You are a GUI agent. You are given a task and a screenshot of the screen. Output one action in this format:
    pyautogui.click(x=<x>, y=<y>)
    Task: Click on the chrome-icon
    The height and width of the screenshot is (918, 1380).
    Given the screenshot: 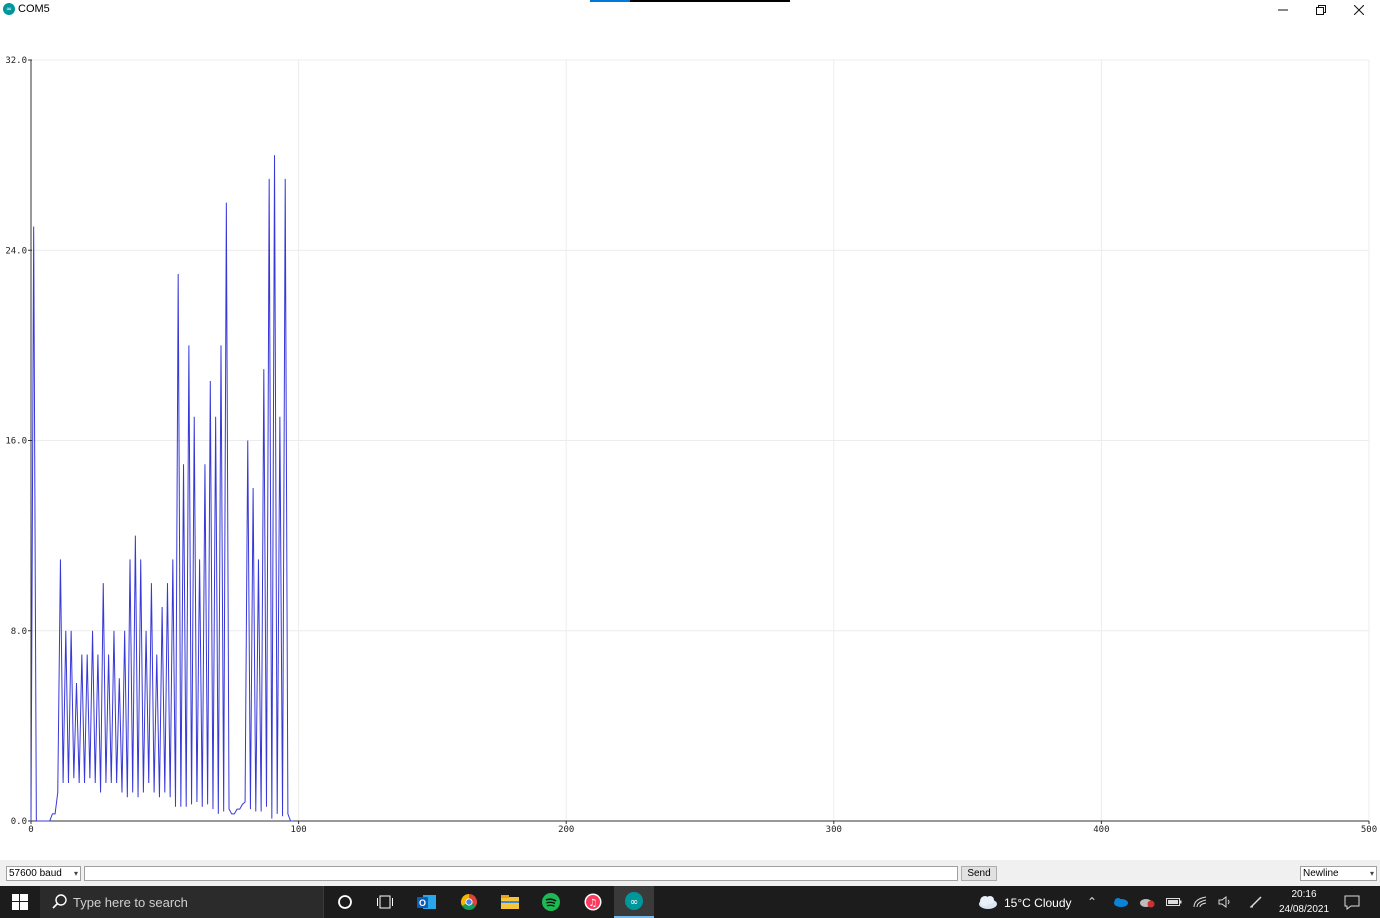 What is the action you would take?
    pyautogui.click(x=469, y=902)
    